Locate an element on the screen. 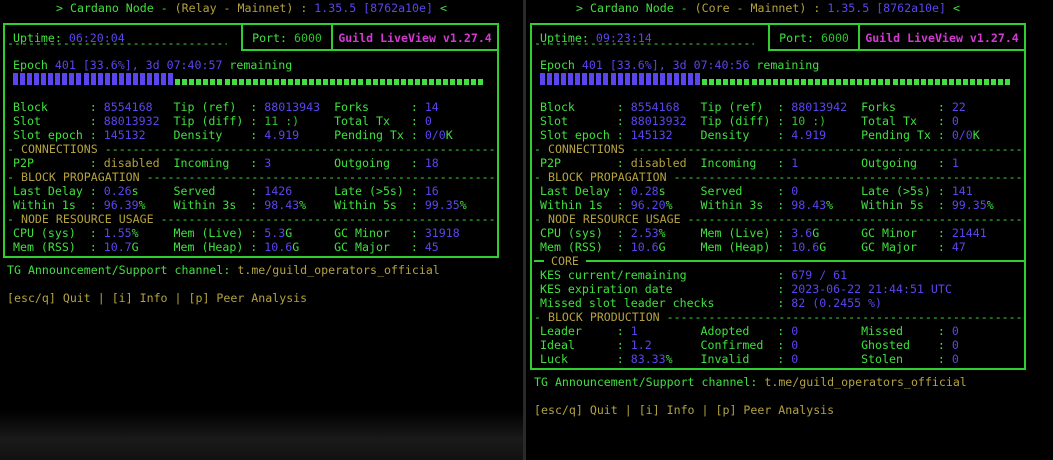 The image size is (1053, 460). stat-label: Within 5s is located at coordinates (365, 205).